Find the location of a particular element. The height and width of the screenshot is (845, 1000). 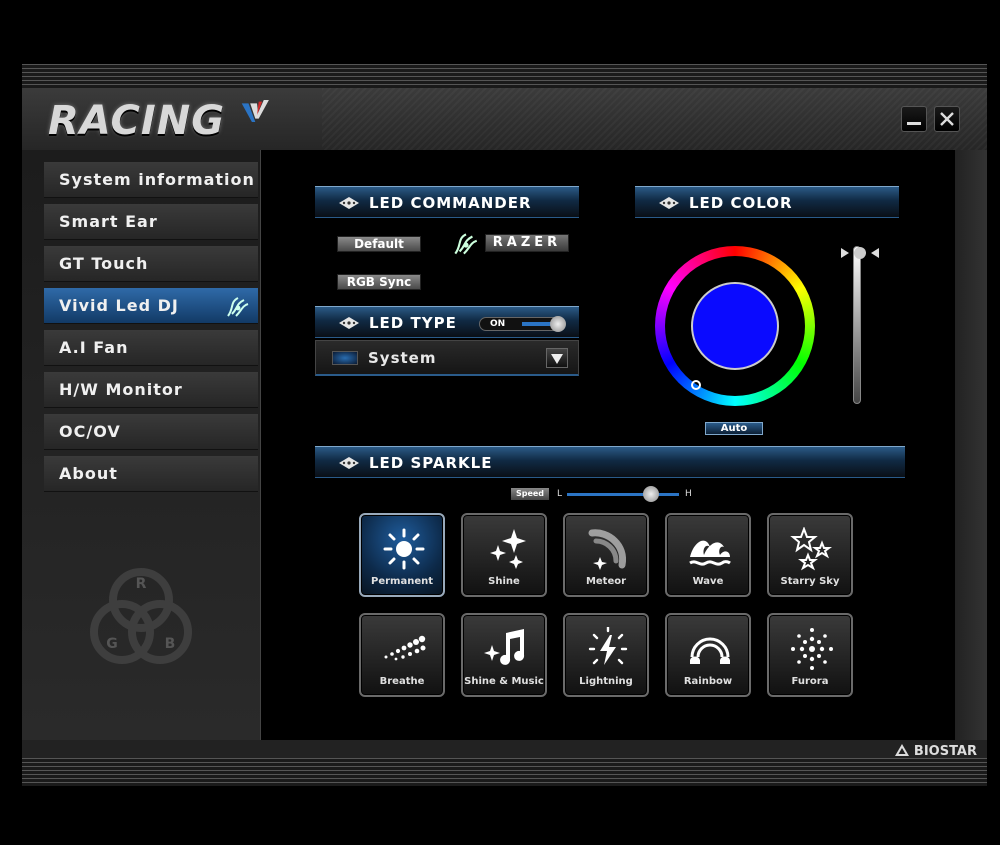

sidebar-item-vivid-led-dj: Vivid Led DJ is located at coordinates (151, 306).